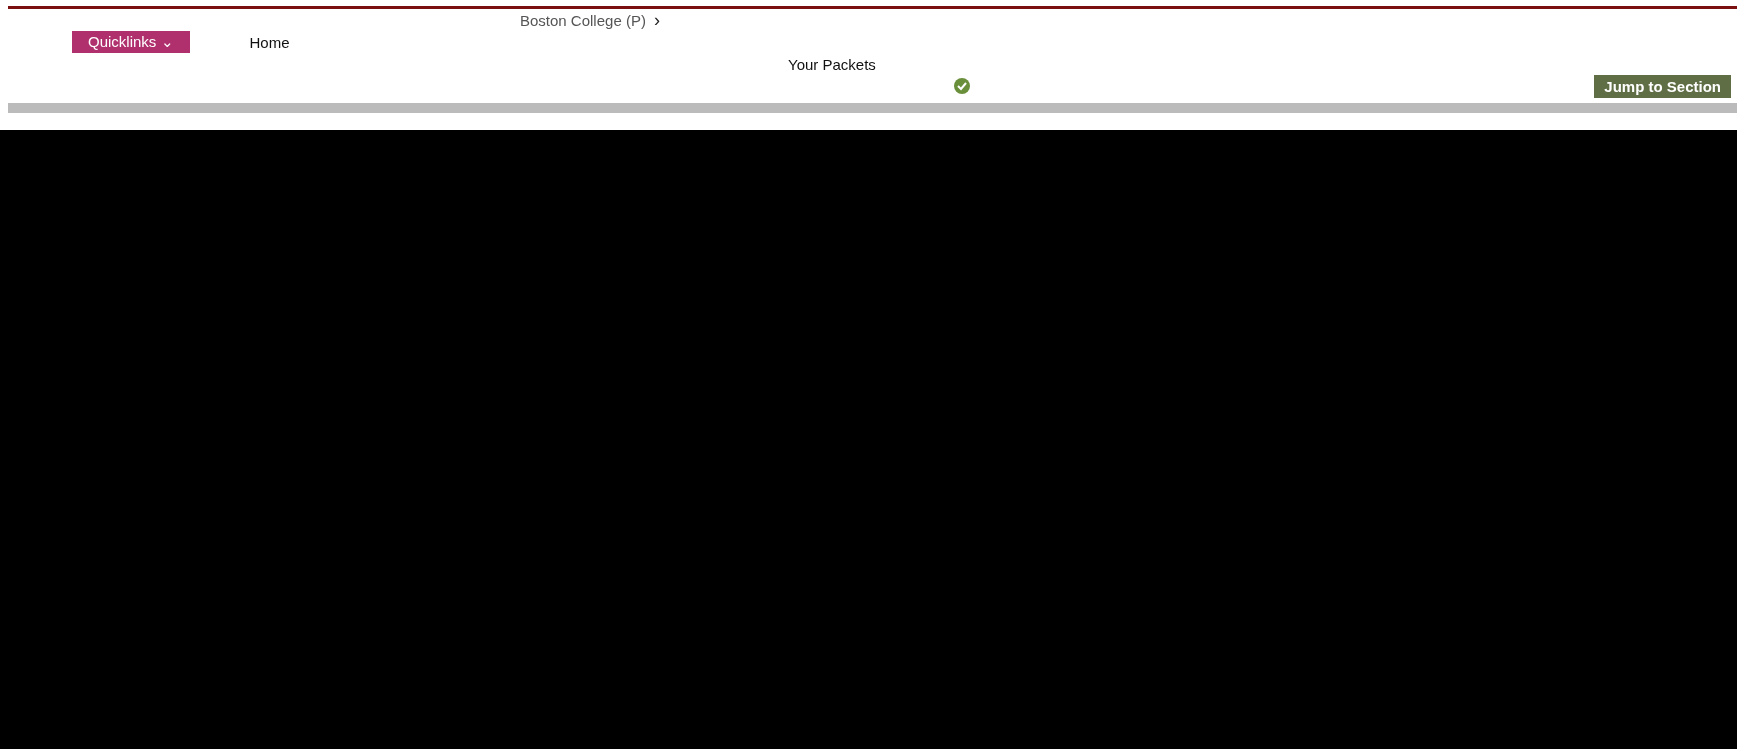 The image size is (1737, 749). What do you see at coordinates (131, 42) in the screenshot?
I see `quicklinks-button: Quicklinks ⌄` at bounding box center [131, 42].